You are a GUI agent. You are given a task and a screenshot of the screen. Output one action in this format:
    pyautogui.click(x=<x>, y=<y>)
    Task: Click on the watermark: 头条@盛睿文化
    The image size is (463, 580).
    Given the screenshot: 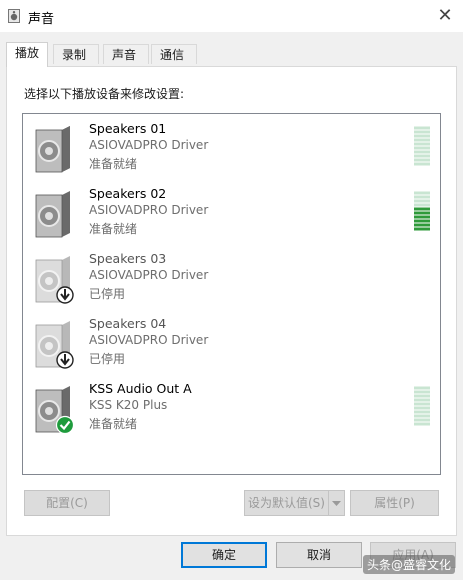 What is the action you would take?
    pyautogui.click(x=408, y=564)
    